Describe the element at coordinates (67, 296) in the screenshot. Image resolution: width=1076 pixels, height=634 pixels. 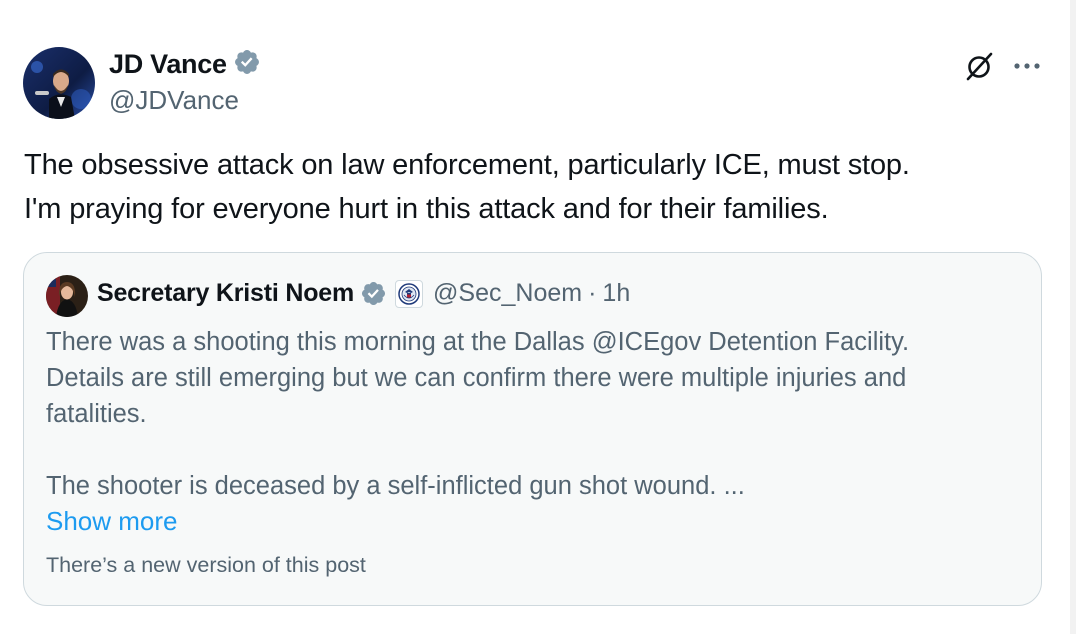
I see `quote-author-avatar` at that location.